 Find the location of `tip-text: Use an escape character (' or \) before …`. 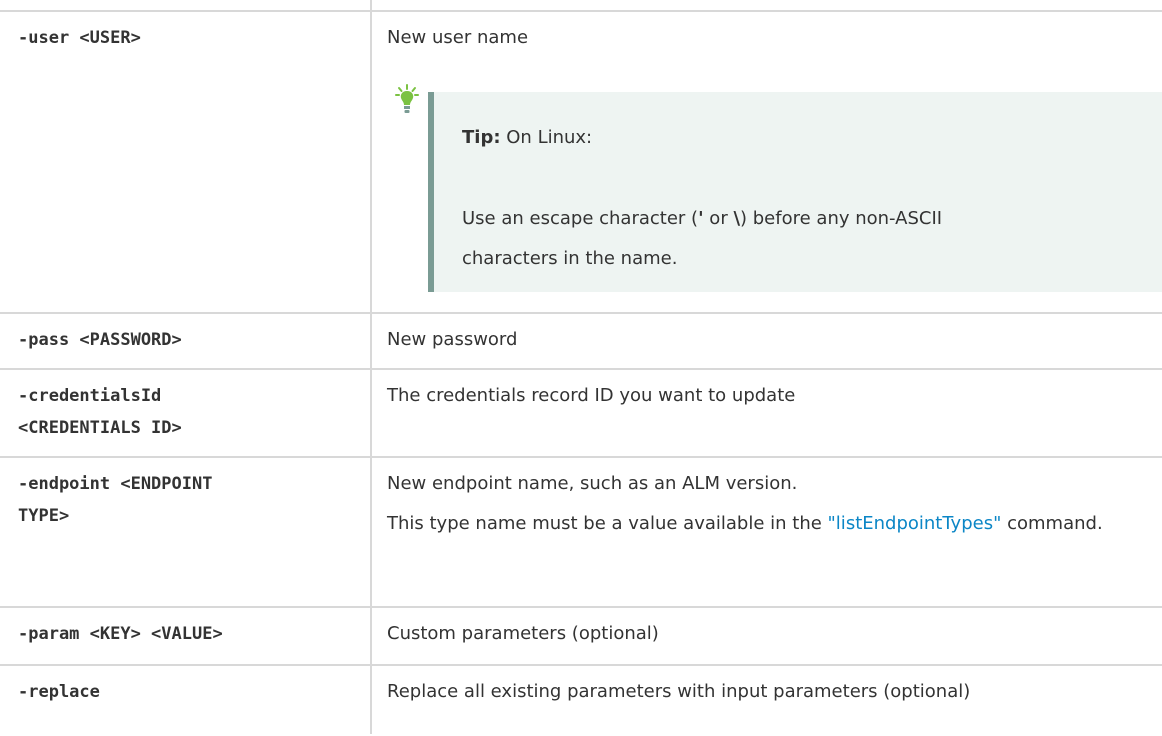

tip-text: Use an escape character (' or \) before … is located at coordinates (722, 239).